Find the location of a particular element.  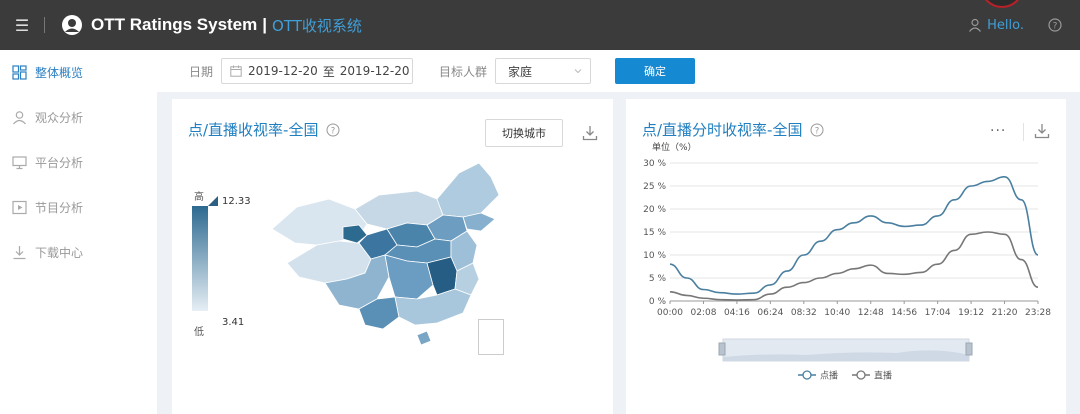

date-label: 日期 is located at coordinates (201, 71).